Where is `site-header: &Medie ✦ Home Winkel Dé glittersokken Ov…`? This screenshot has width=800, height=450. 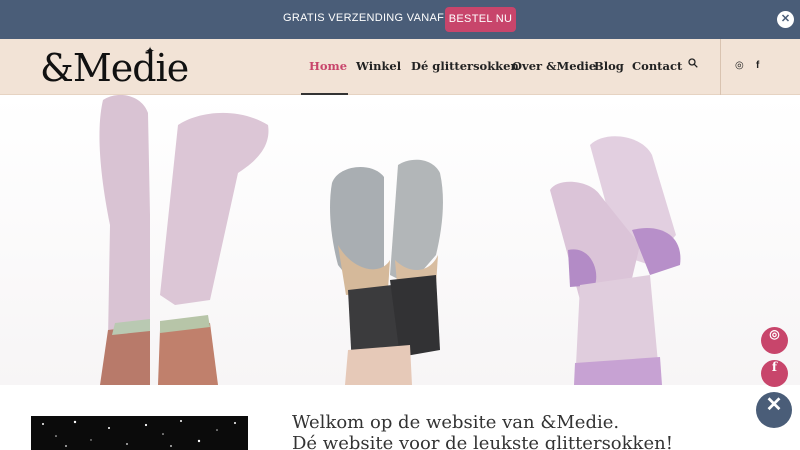 site-header: &Medie ✦ Home Winkel Dé glittersokken Ov… is located at coordinates (400, 67).